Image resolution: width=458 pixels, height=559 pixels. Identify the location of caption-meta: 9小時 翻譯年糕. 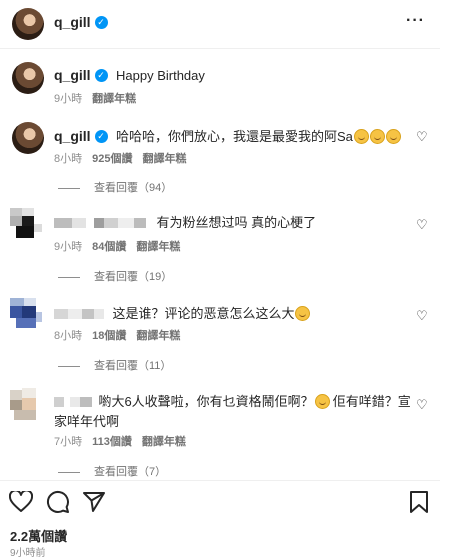
(100, 98).